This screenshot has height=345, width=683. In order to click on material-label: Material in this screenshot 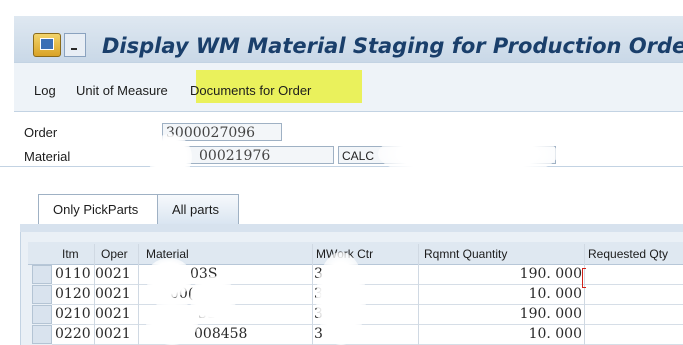, I will do `click(47, 156)`.